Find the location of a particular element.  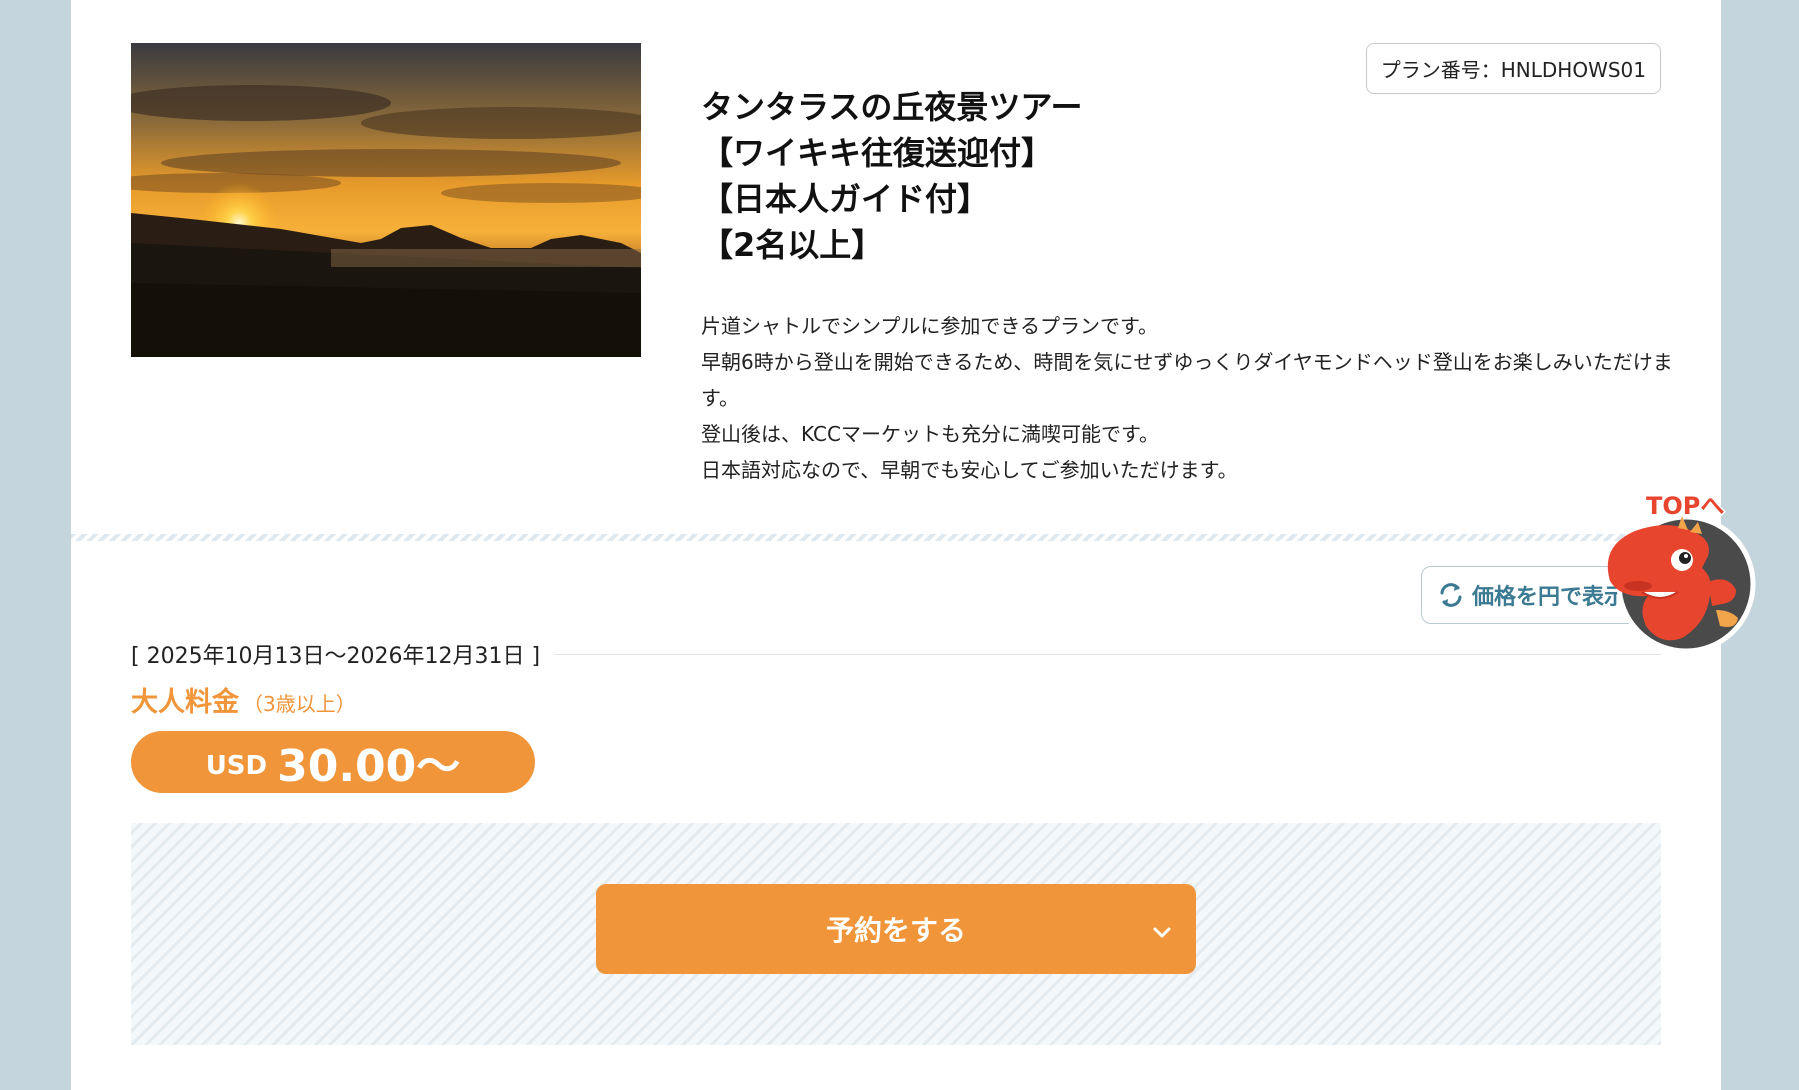

adult-price-label: 大人料金 （3歳以上） is located at coordinates (243, 699).